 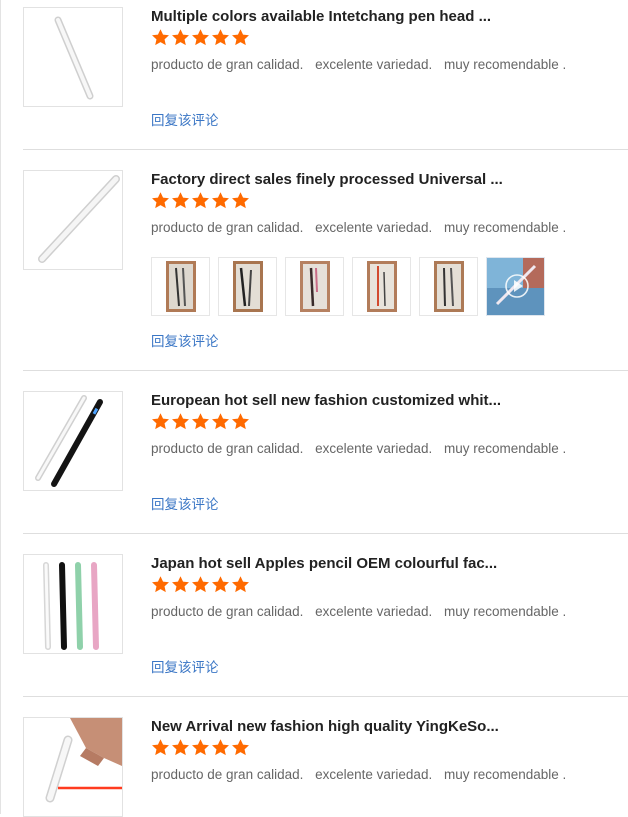 What do you see at coordinates (348, 286) in the screenshot?
I see `review-photos` at bounding box center [348, 286].